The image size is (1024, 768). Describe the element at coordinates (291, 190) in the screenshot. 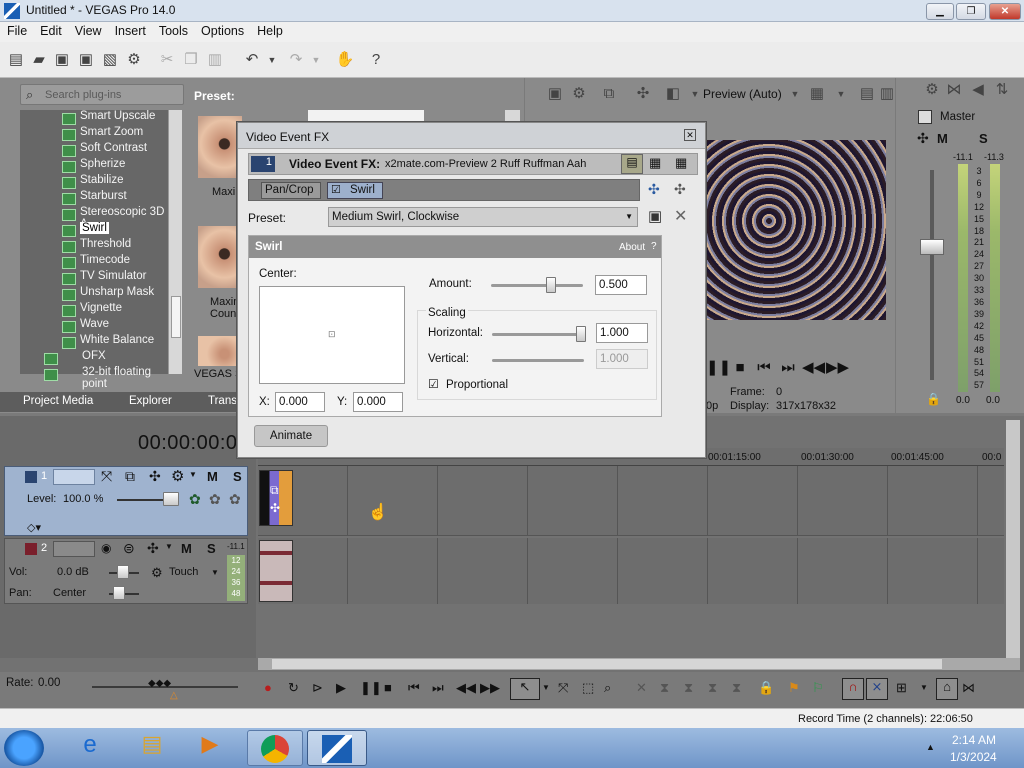

I see `plugin-pan-crop: Pan/Crop` at that location.